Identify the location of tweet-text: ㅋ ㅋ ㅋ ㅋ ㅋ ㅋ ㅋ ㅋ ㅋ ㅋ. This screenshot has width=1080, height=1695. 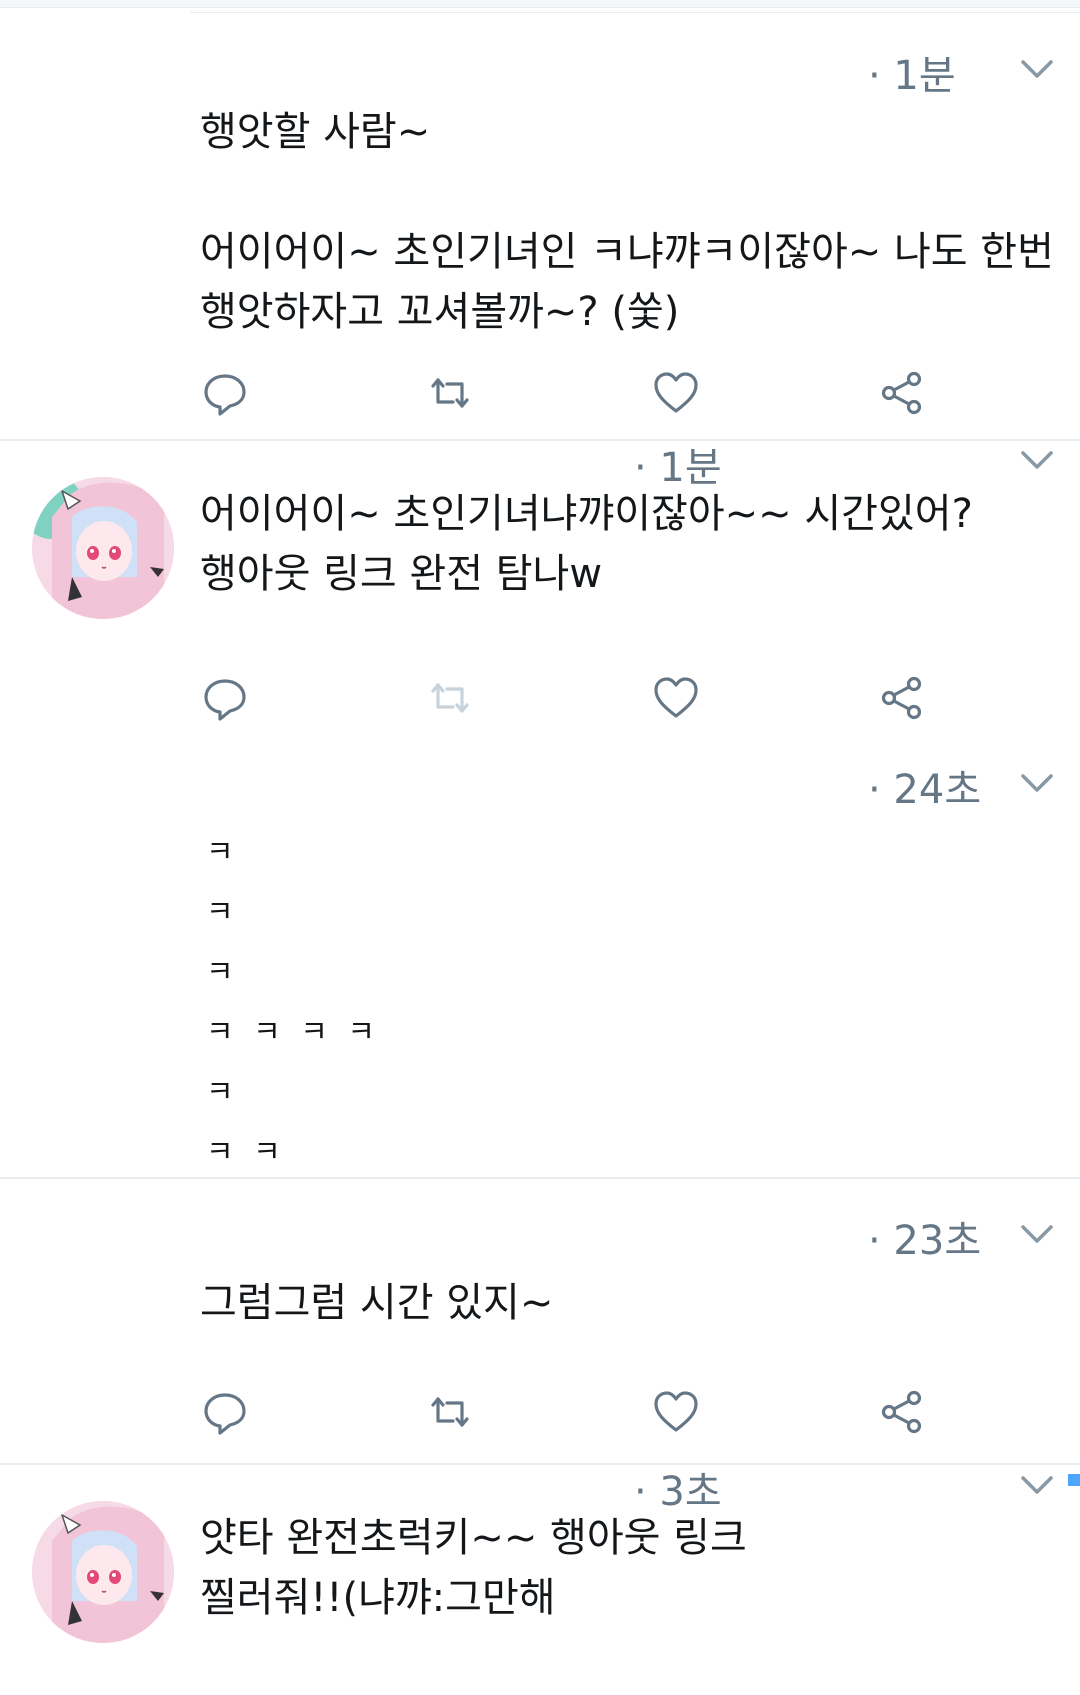
(290, 1003).